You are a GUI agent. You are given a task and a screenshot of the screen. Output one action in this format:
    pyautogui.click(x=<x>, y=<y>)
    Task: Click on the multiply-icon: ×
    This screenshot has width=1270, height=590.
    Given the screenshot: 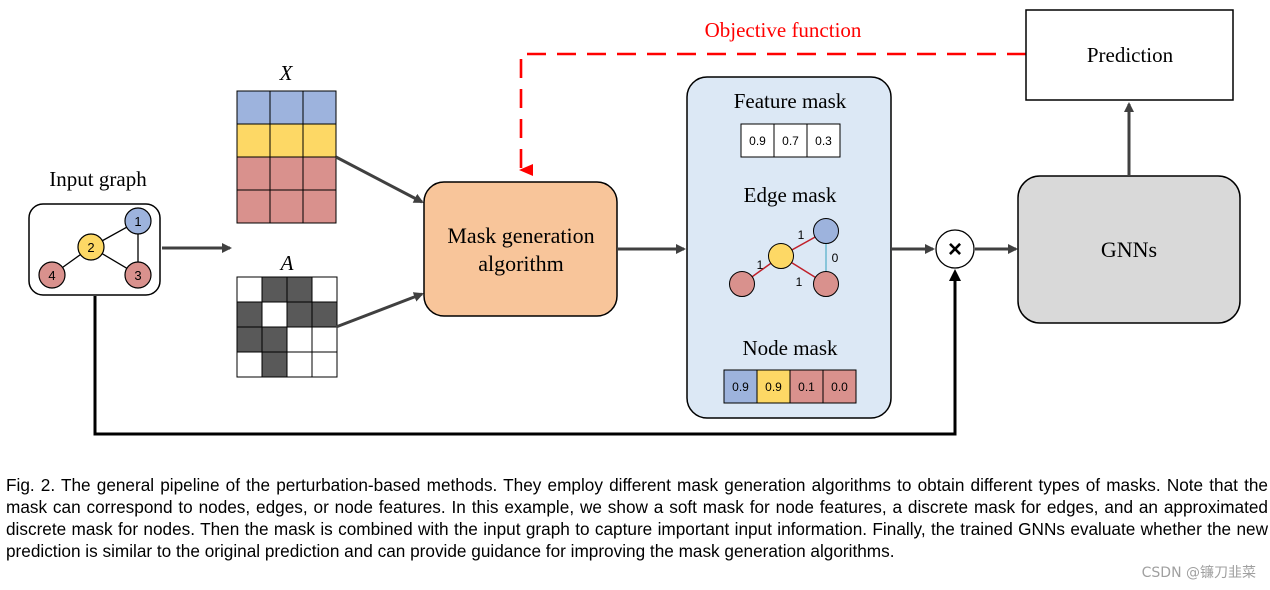 What is the action you would take?
    pyautogui.click(x=955, y=249)
    